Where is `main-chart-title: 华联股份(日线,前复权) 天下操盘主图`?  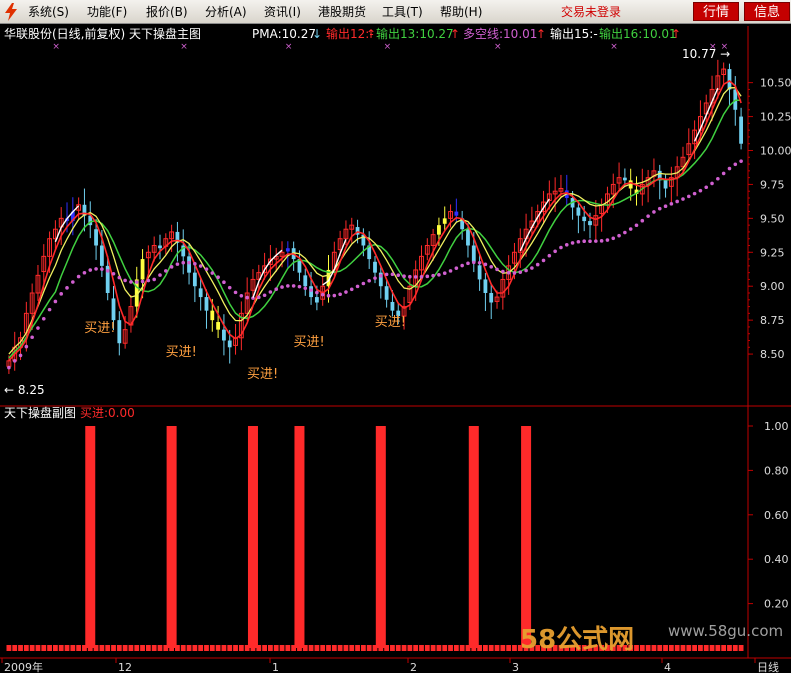 main-chart-title: 华联股份(日线,前复权) 天下操盘主图 is located at coordinates (102, 33).